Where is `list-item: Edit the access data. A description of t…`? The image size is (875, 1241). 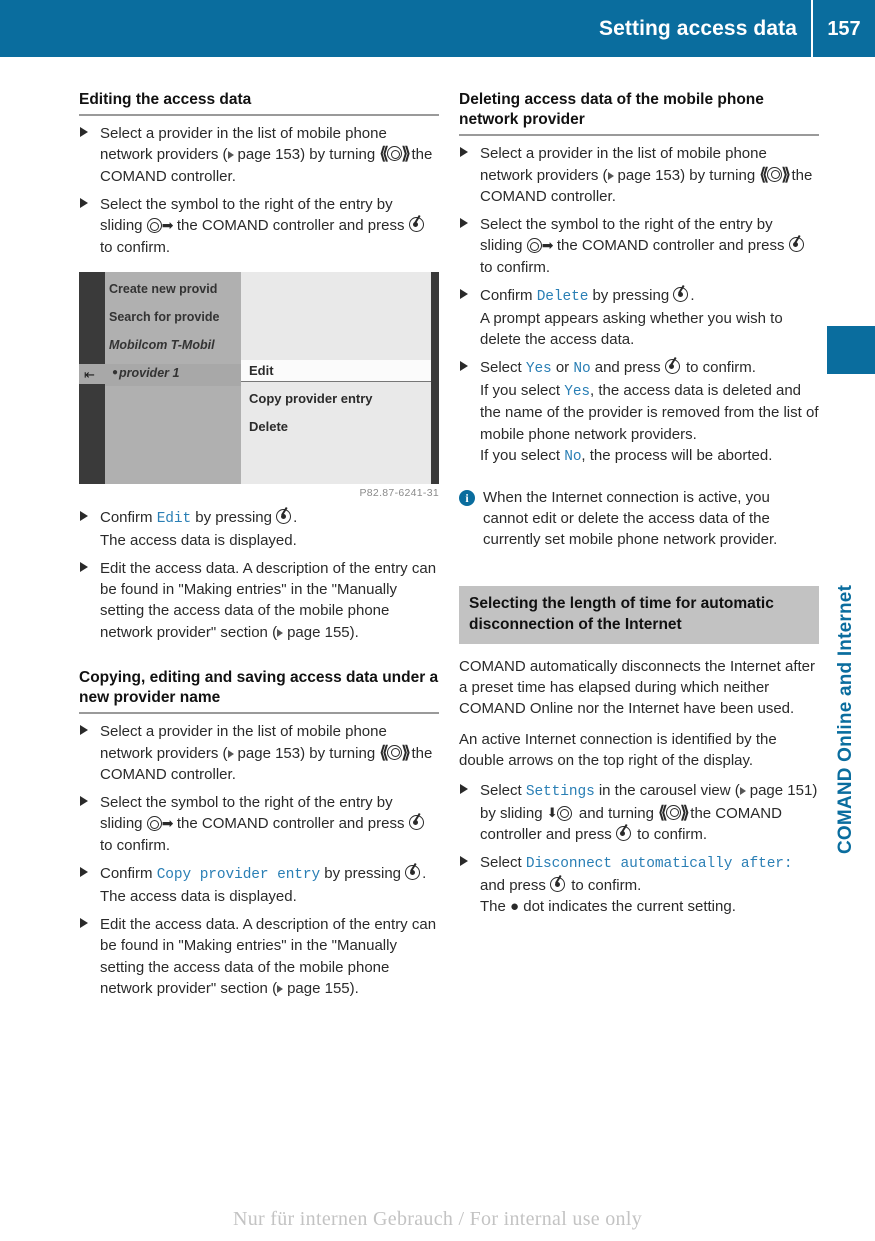
list-item: Edit the access data. A description of t… is located at coordinates (259, 600).